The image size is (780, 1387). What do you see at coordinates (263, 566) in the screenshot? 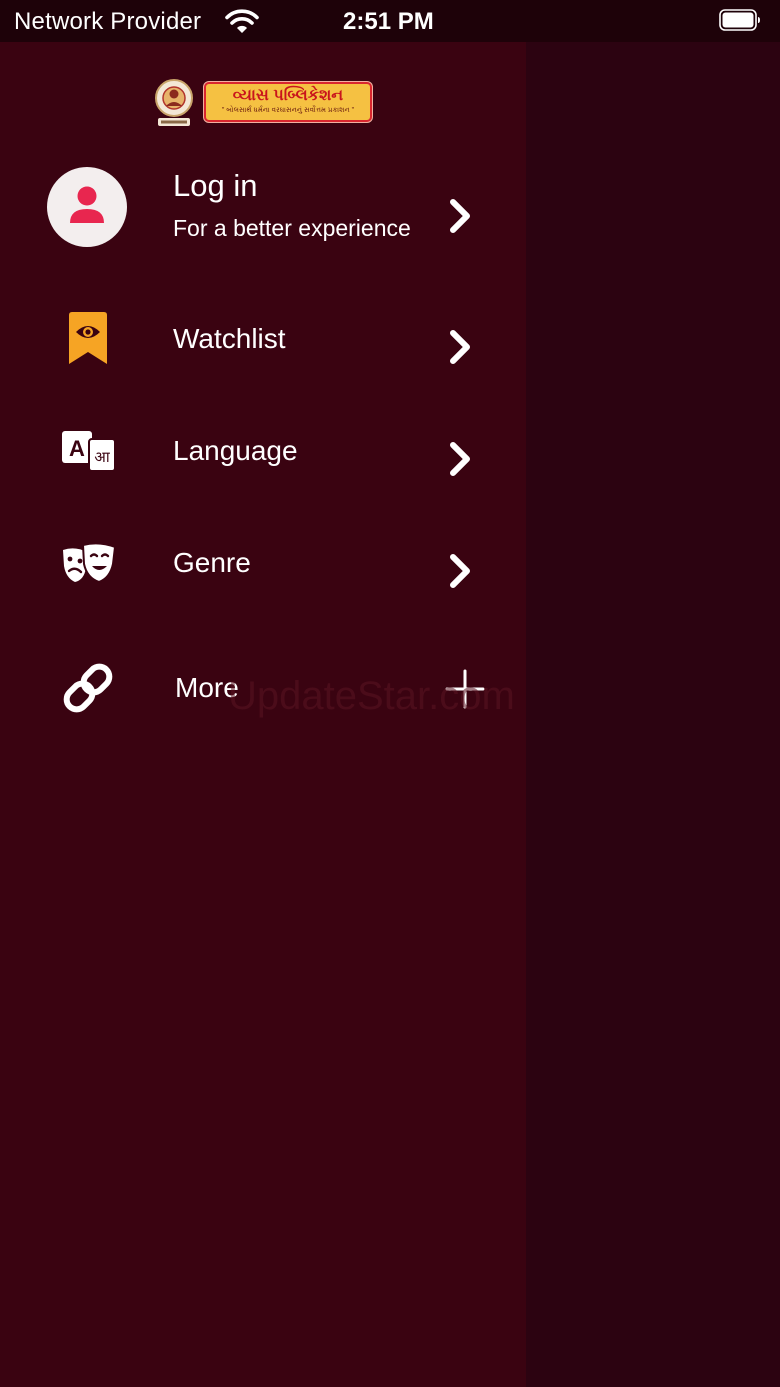
I see `menu-item-genre: Genre` at bounding box center [263, 566].